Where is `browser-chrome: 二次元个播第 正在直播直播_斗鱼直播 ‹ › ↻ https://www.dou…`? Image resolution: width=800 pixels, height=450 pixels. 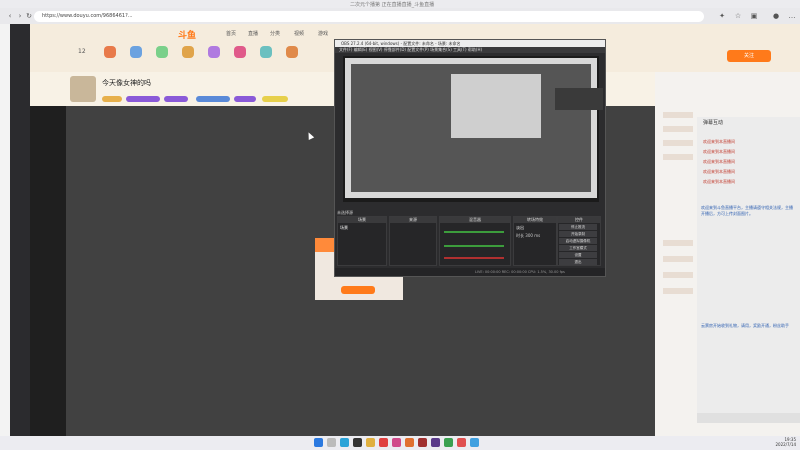
browser-chrome: 二次元个播第 正在直播直播_斗鱼直播 ‹ › ↻ https://www.dou… is located at coordinates (400, 12).